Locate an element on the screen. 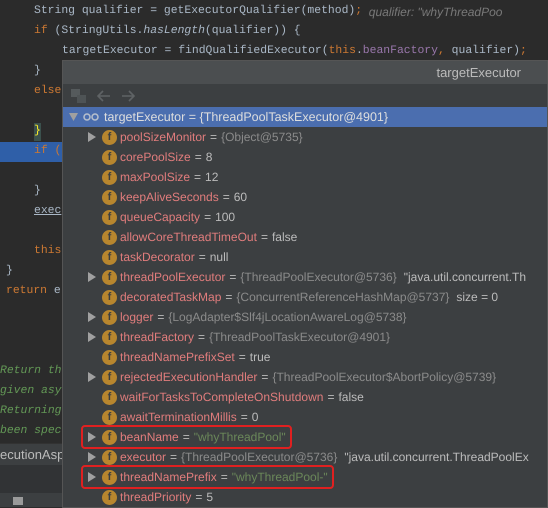 The width and height of the screenshot is (548, 508). code-token: (StringUtils. is located at coordinates (99, 32).